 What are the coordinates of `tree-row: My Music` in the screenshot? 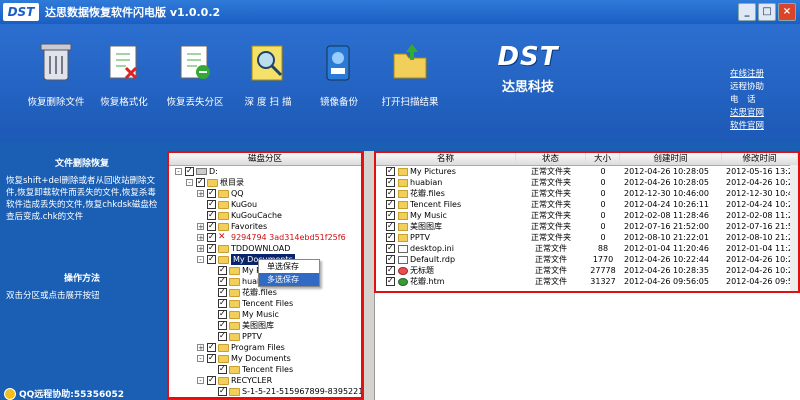 It's located at (265, 314).